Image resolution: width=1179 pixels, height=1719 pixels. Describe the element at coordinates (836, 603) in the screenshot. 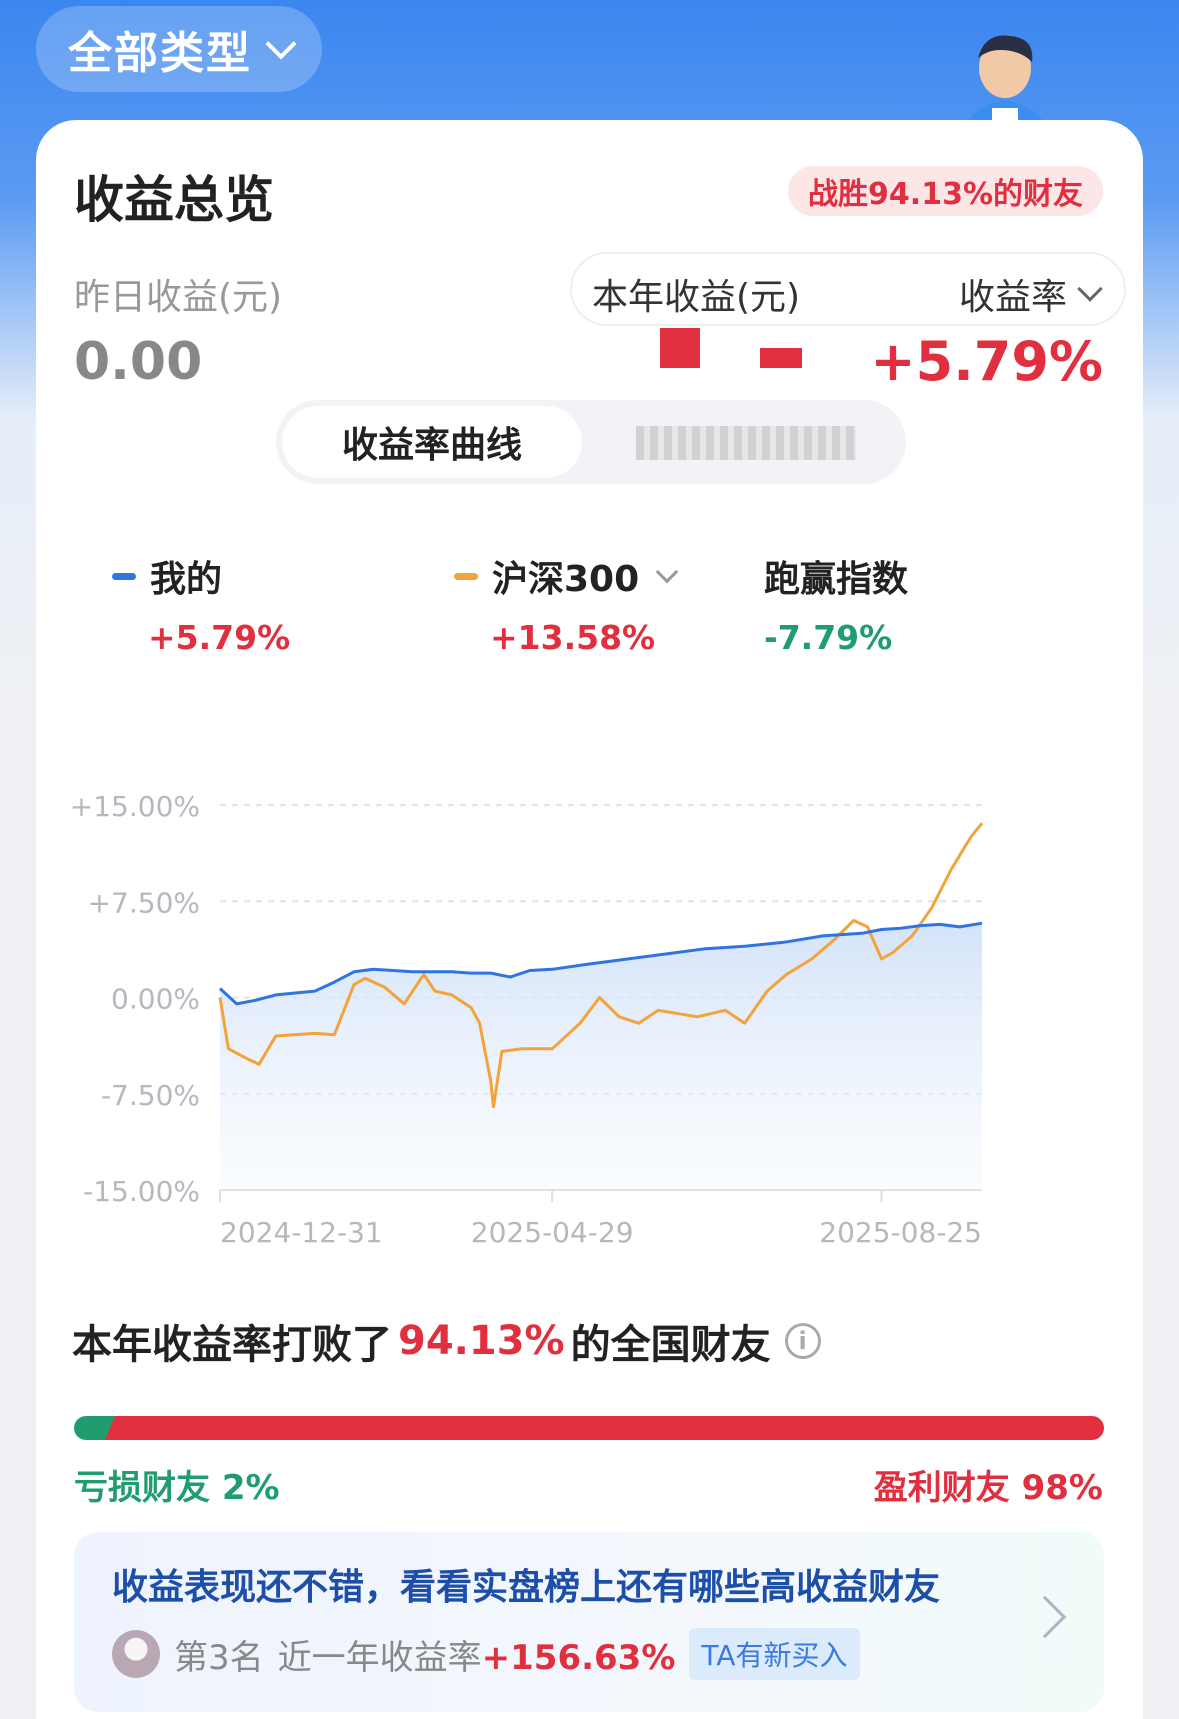

I see `legend-excess: 跑赢指数 -7.79%` at that location.